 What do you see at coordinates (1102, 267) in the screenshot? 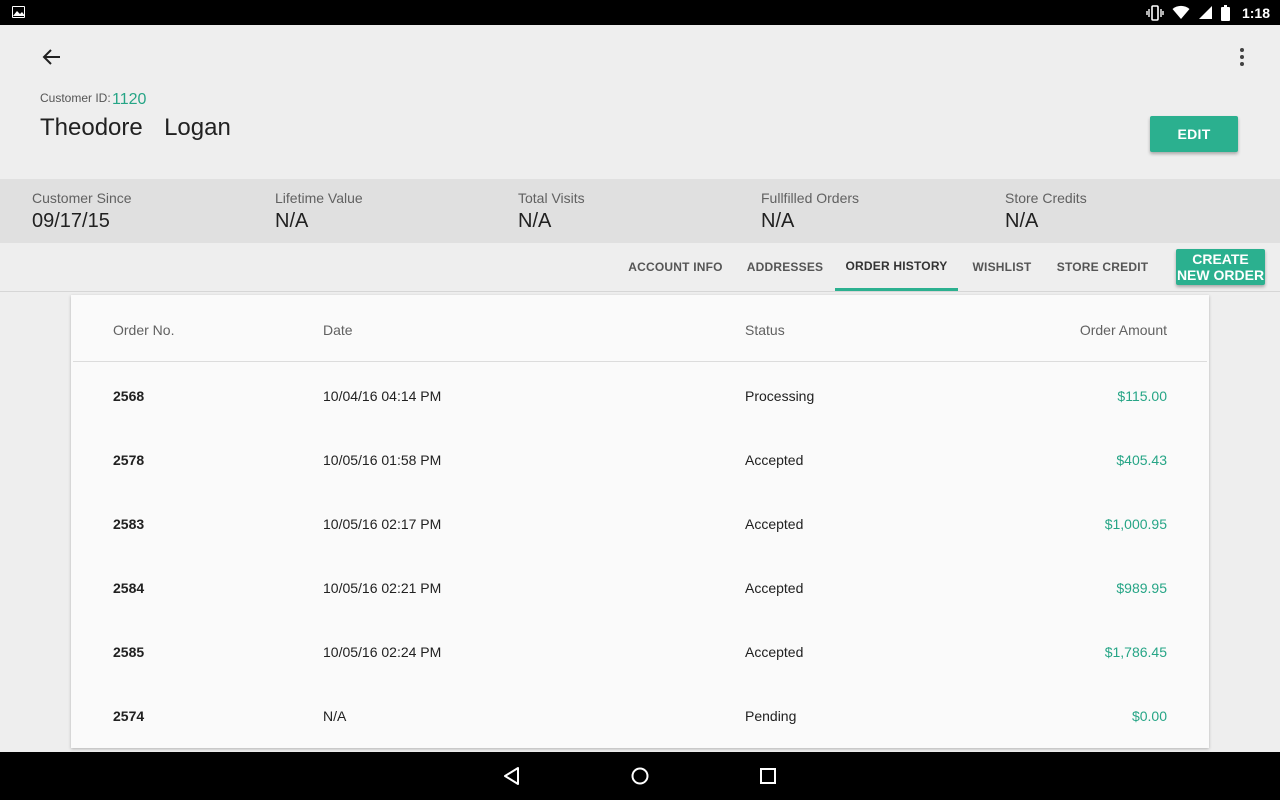
I see `tab-store-credit: STORE CREDIT` at bounding box center [1102, 267].